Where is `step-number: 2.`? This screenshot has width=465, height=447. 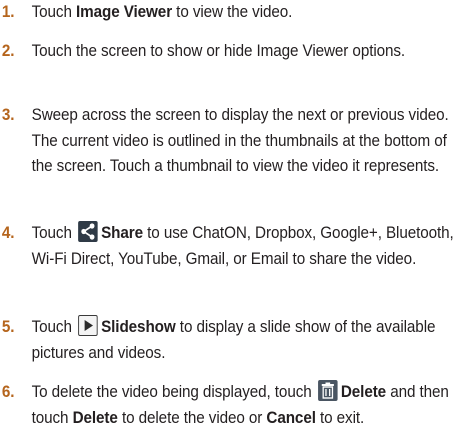
step-number: 2. is located at coordinates (8, 51).